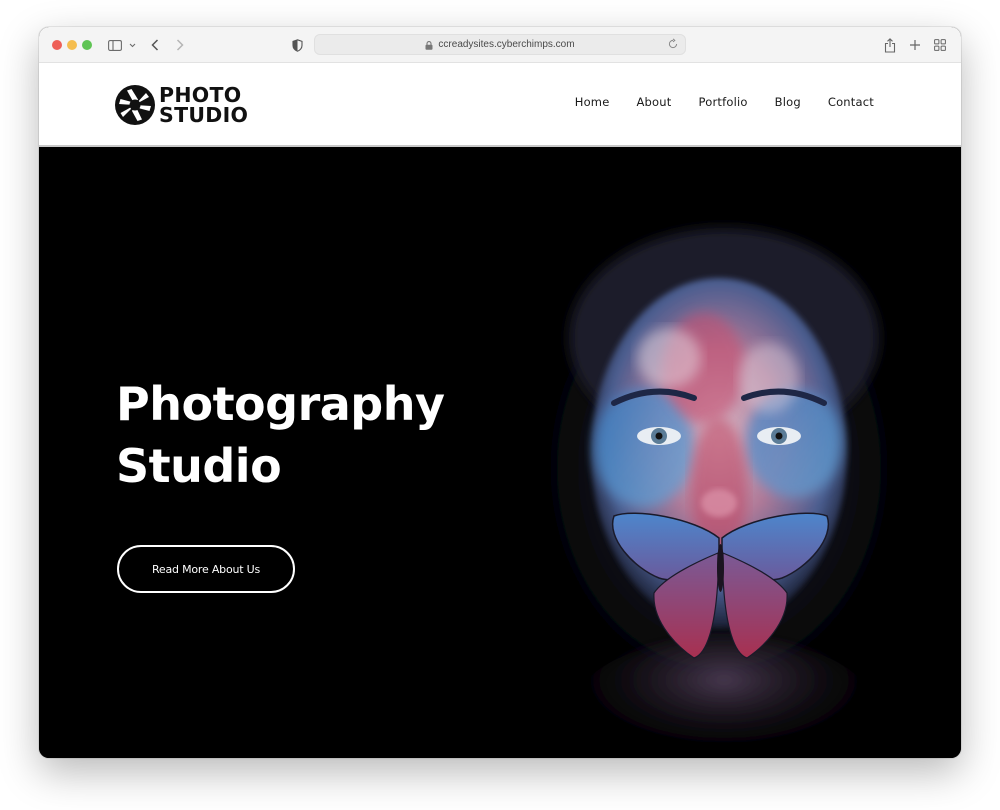 This screenshot has width=1000, height=810. Describe the element at coordinates (429, 45) in the screenshot. I see `lock-icon` at that location.